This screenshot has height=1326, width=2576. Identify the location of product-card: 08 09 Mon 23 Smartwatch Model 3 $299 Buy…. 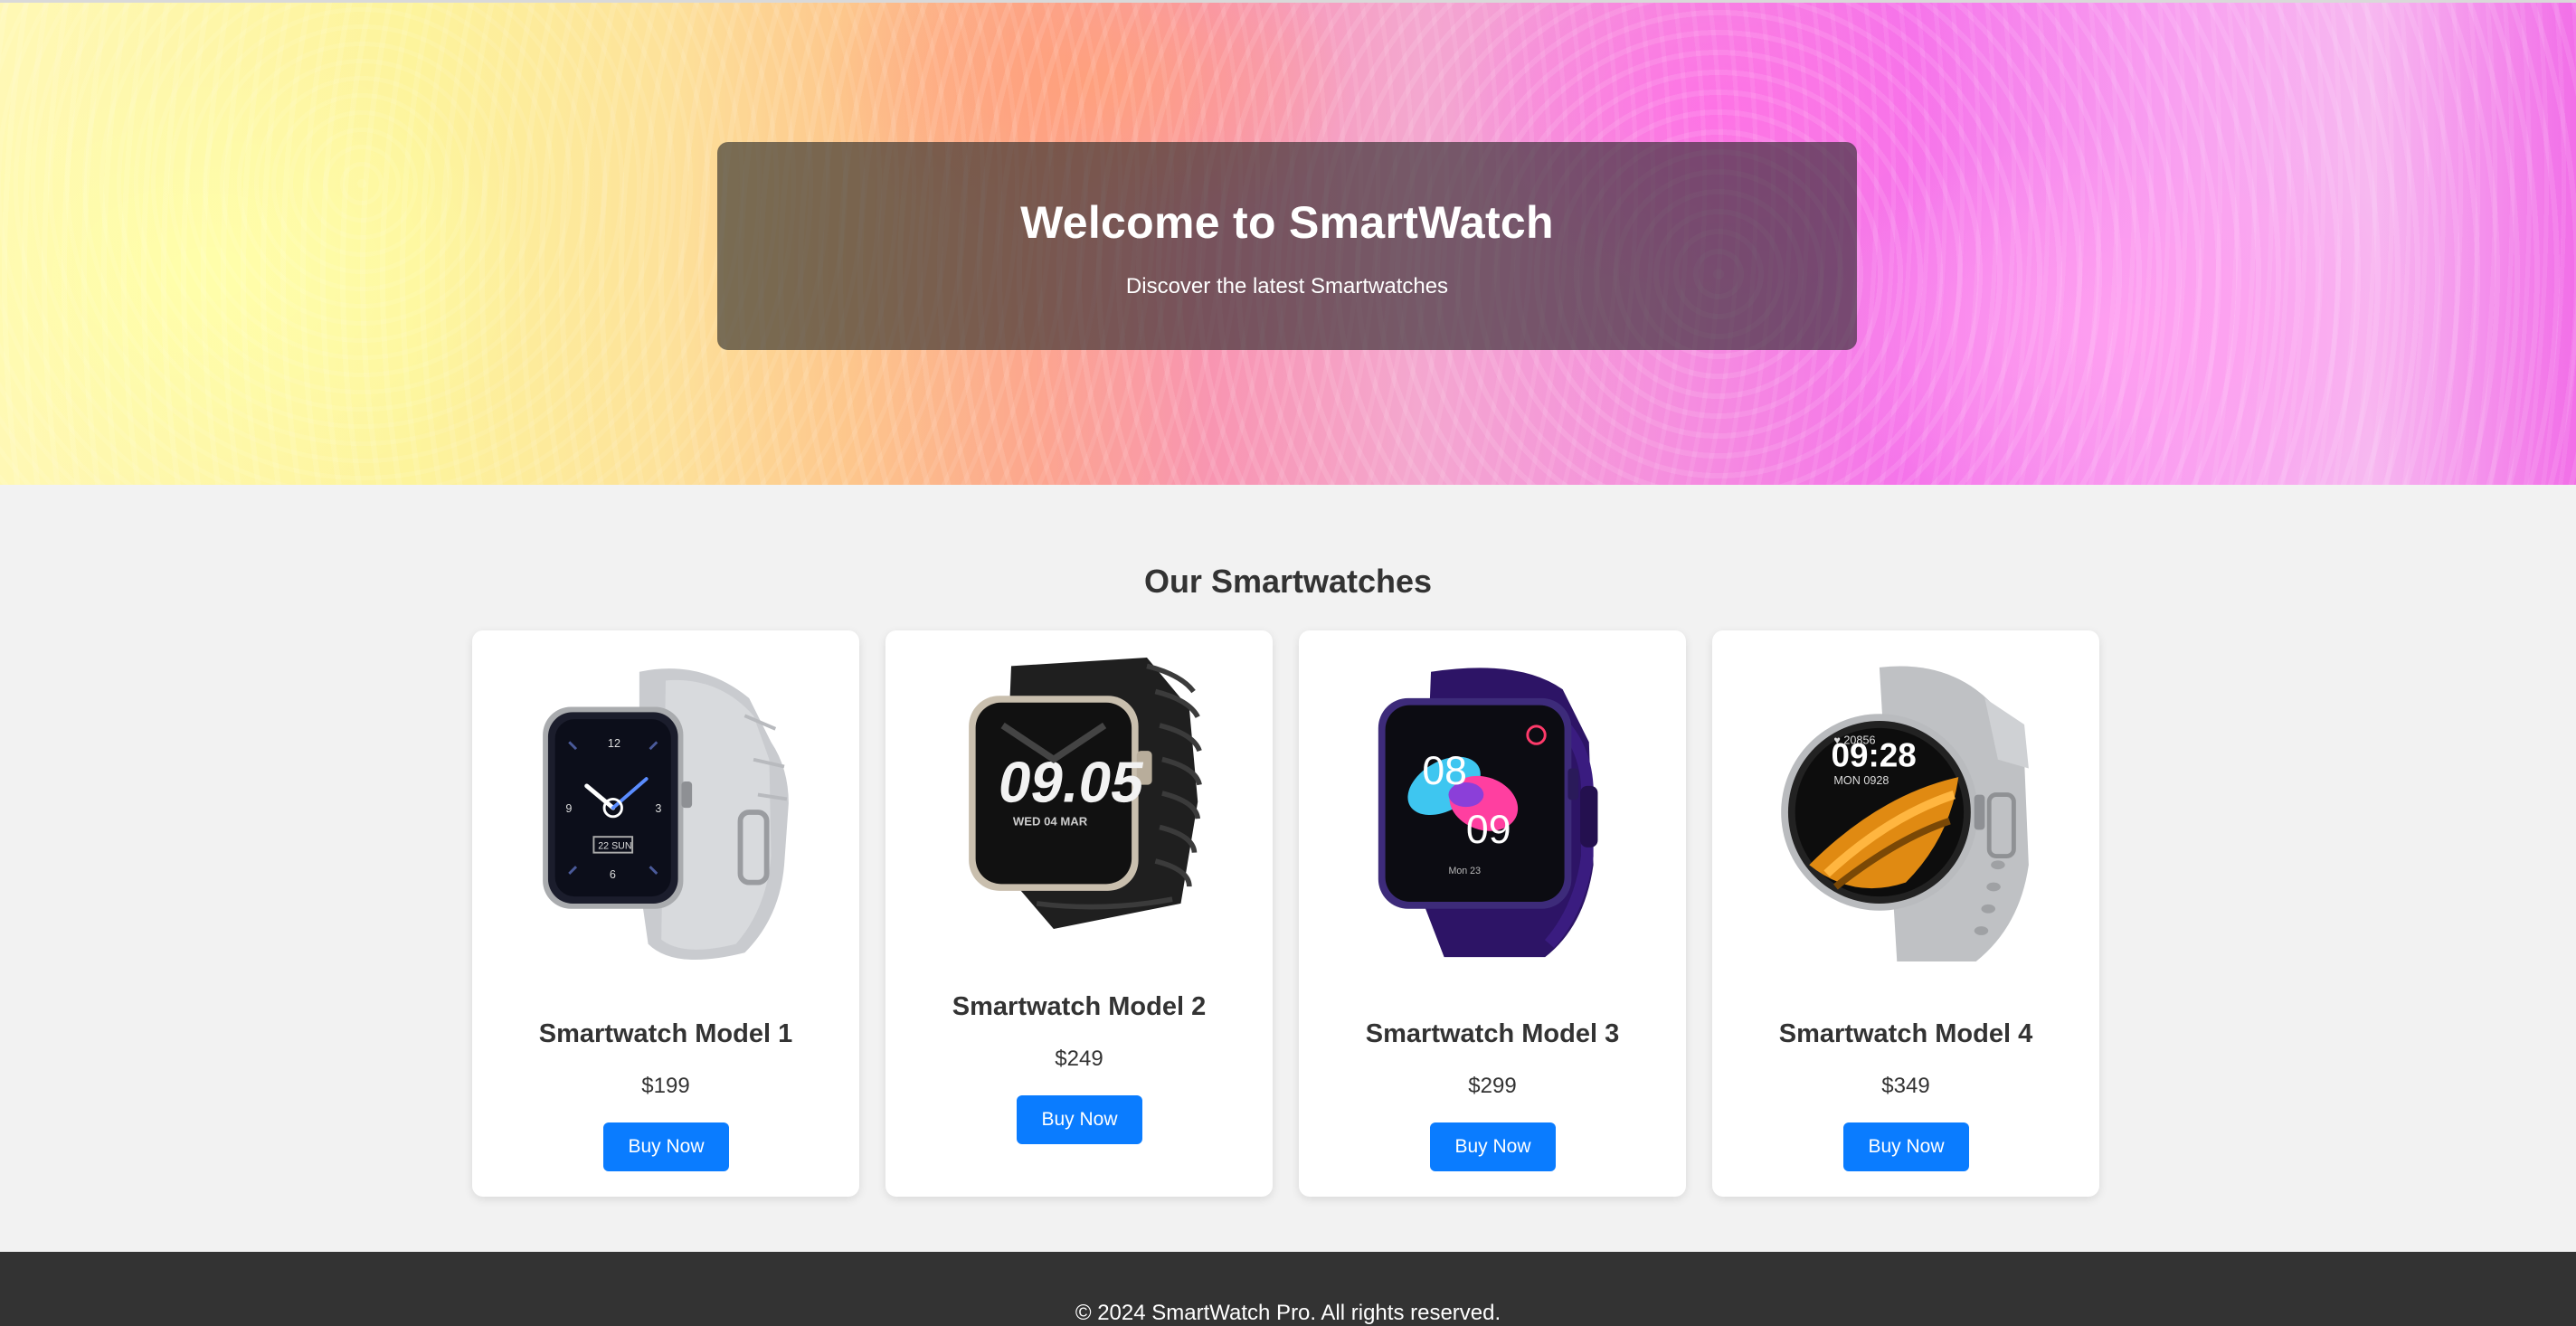
(1492, 914).